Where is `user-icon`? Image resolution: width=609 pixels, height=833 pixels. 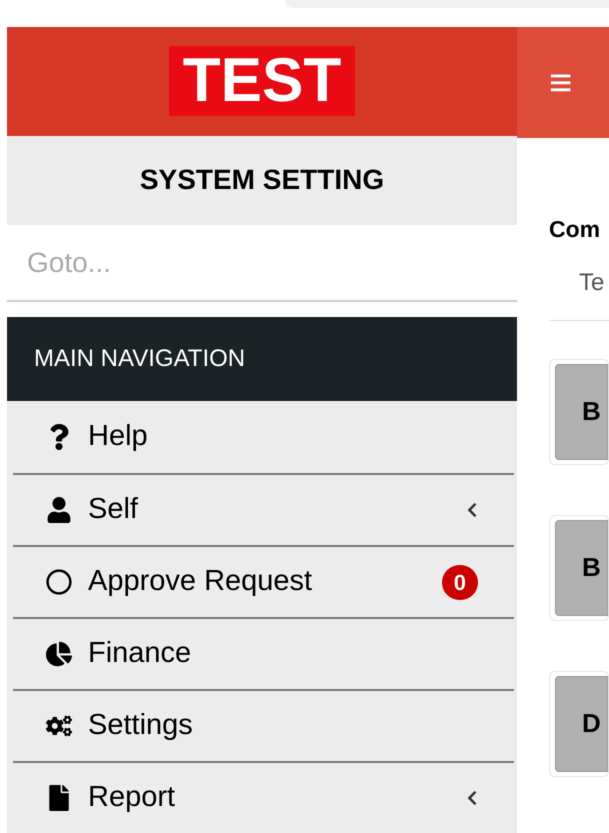 user-icon is located at coordinates (59, 510).